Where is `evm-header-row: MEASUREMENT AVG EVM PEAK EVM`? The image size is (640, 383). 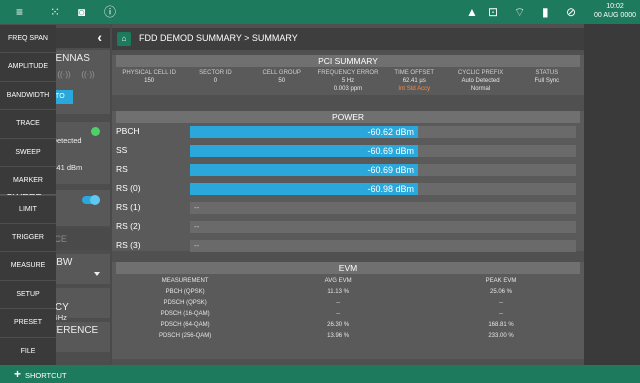 evm-header-row: MEASUREMENT AVG EVM PEAK EVM is located at coordinates (348, 281).